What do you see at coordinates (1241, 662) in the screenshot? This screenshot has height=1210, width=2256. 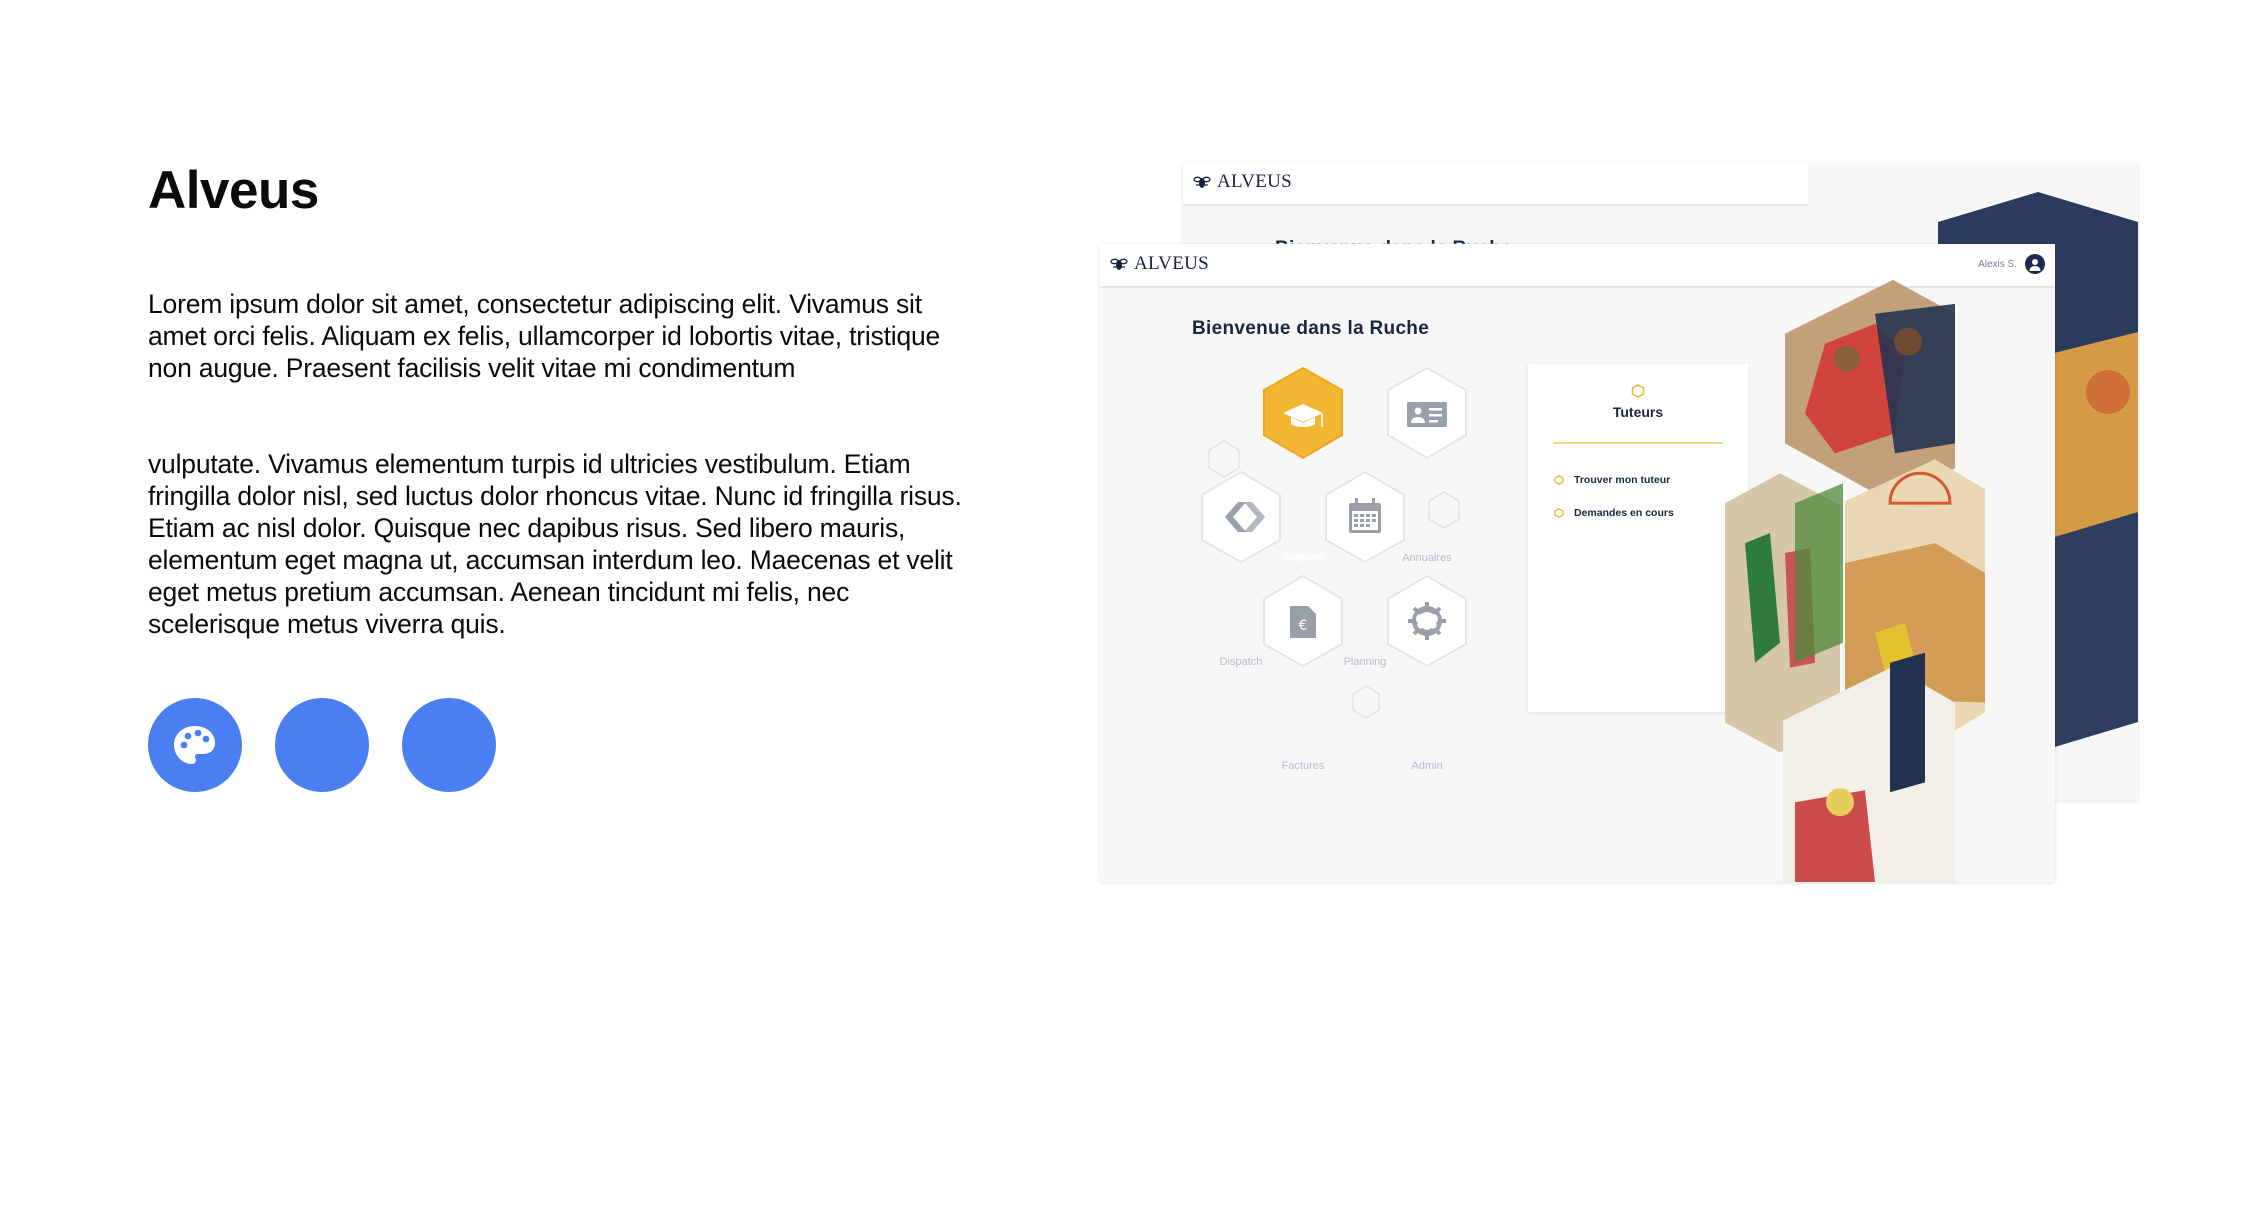 I see `tile-label-dispatch: Dispatch` at bounding box center [1241, 662].